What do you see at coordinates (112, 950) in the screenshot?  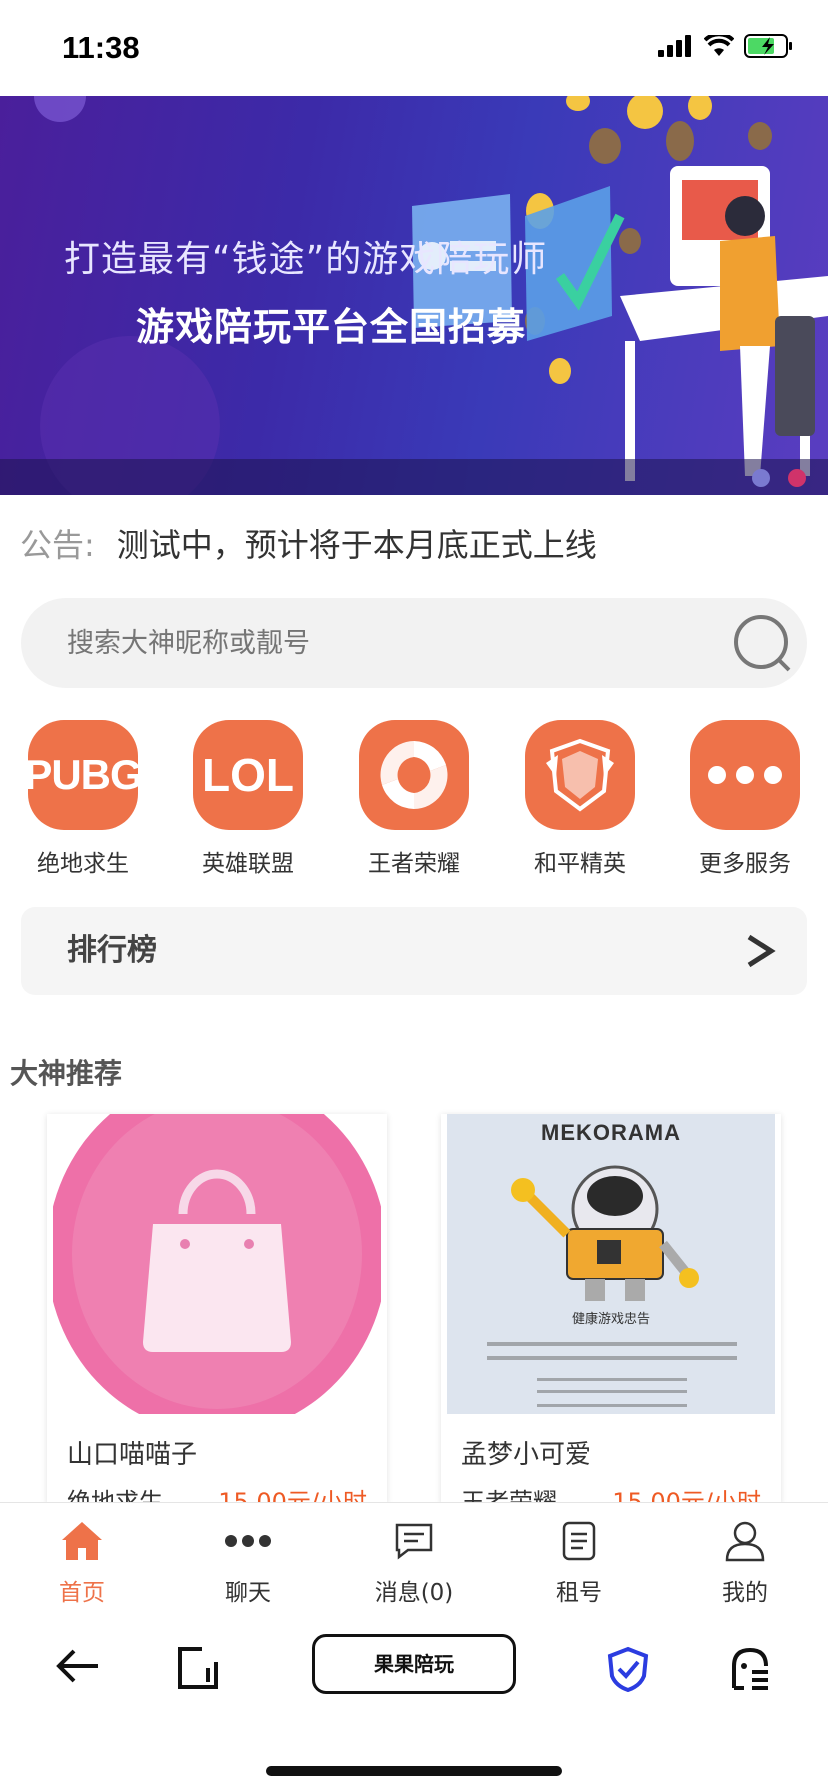 I see `ranking-label: 排行榜` at bounding box center [112, 950].